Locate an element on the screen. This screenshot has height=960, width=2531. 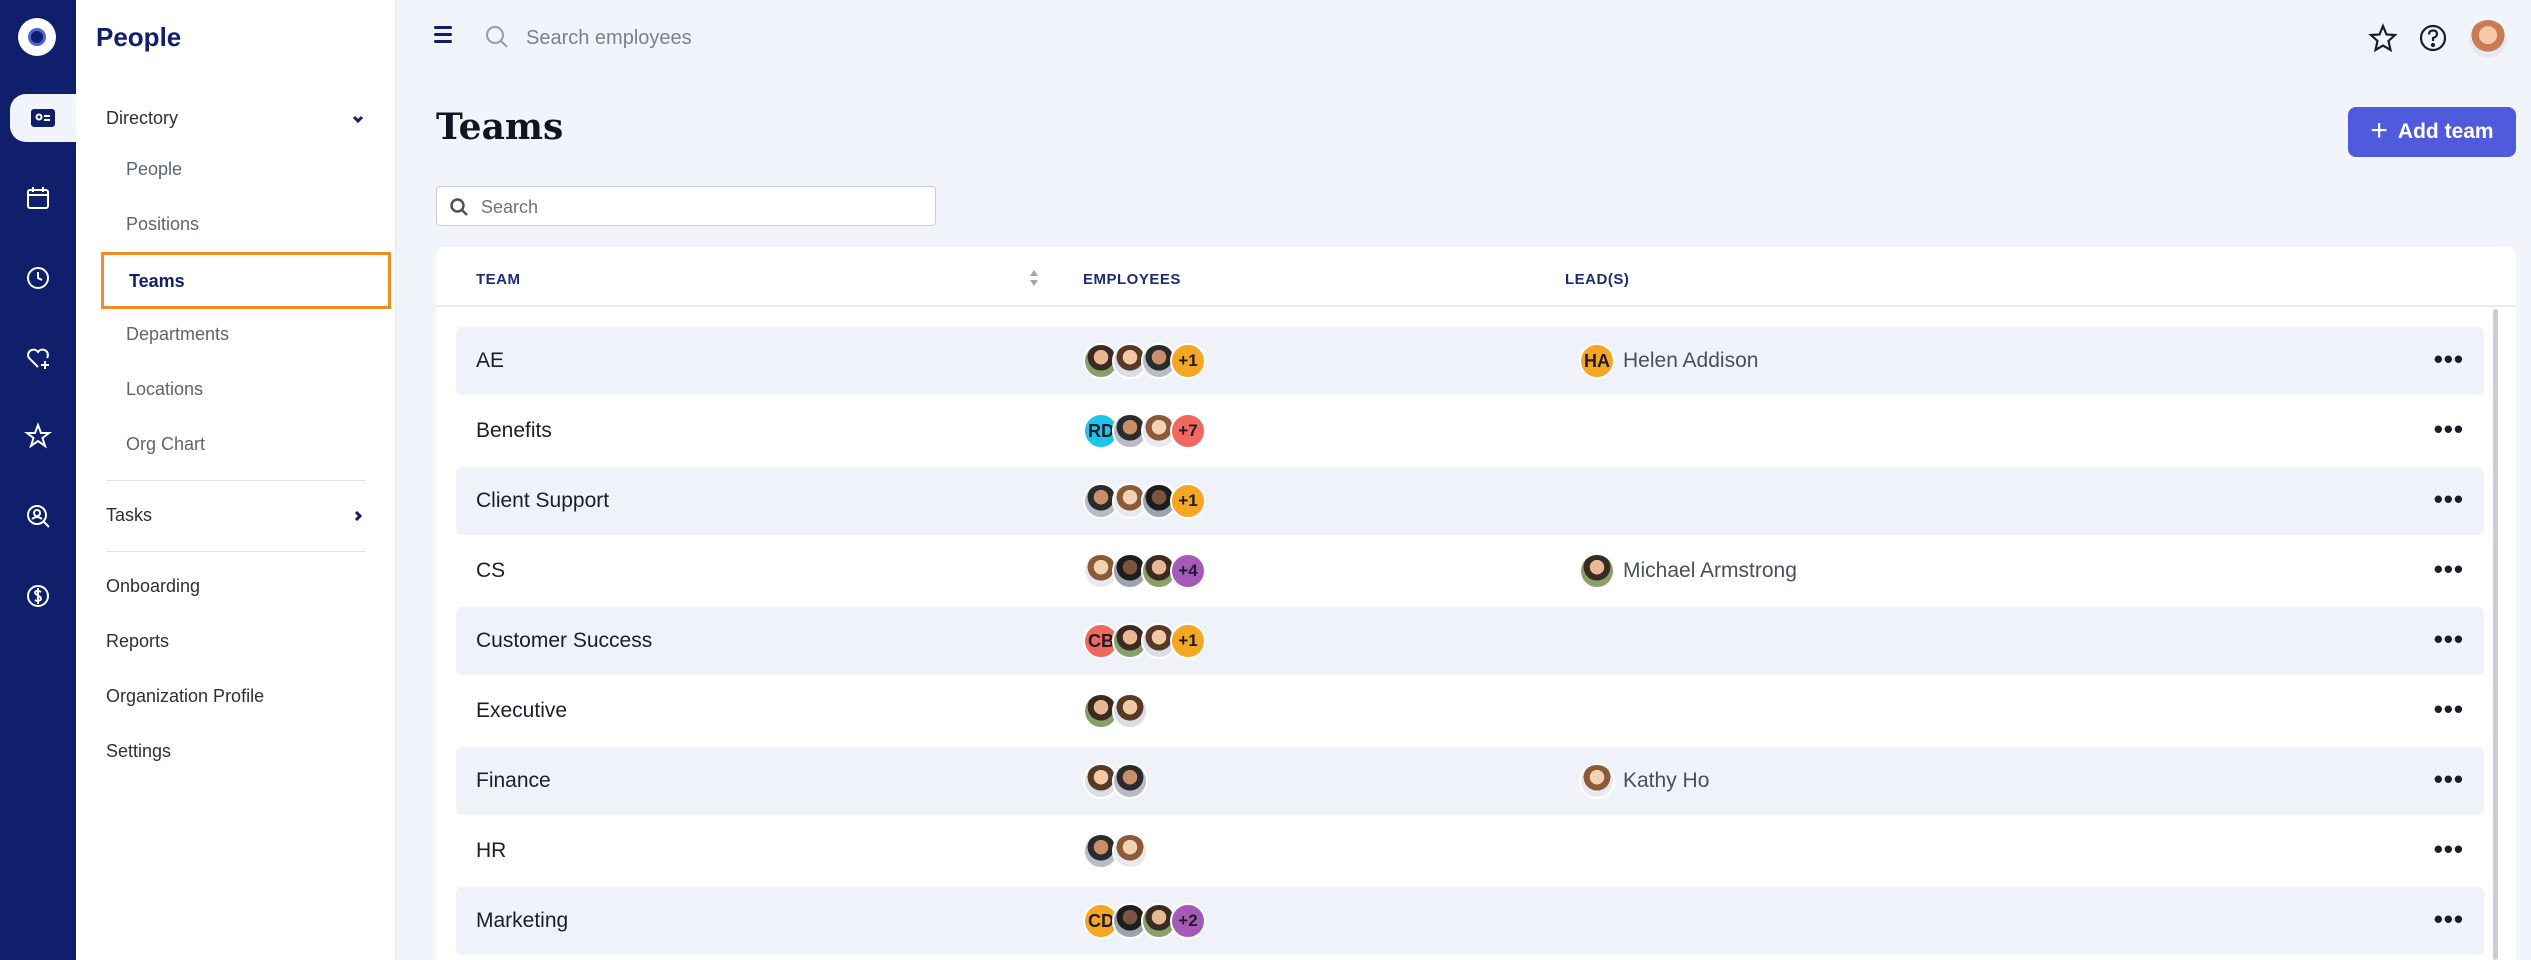
team-name: Marketing is located at coordinates (522, 921).